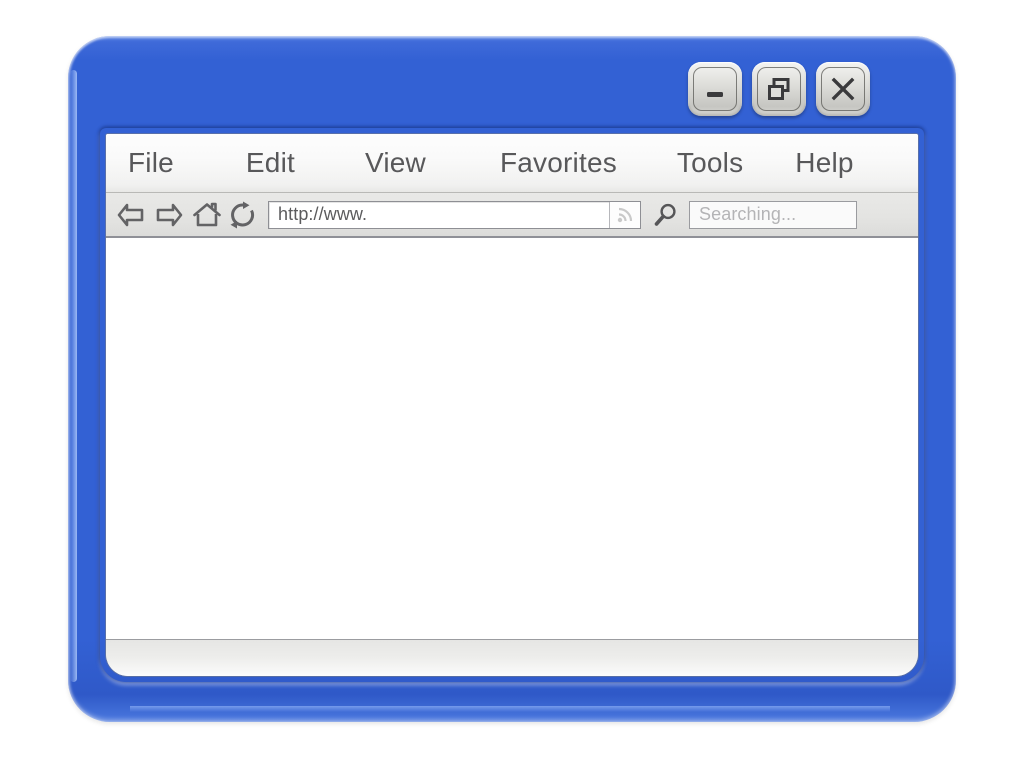 The image size is (1024, 768). I want to click on refresh-button, so click(243, 215).